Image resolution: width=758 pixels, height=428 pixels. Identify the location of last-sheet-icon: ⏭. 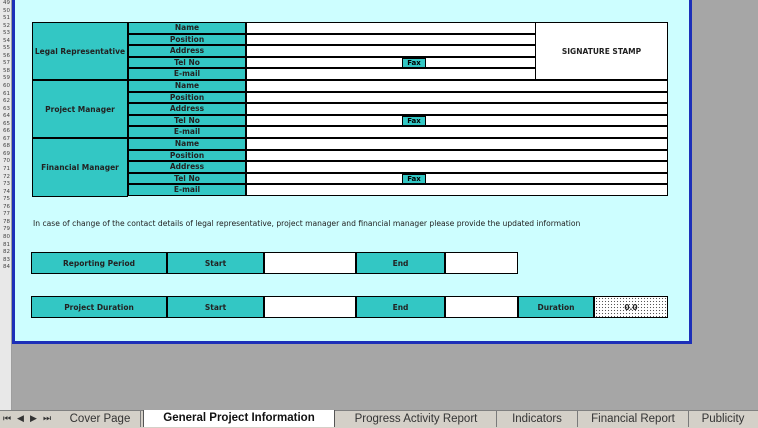
(47, 419).